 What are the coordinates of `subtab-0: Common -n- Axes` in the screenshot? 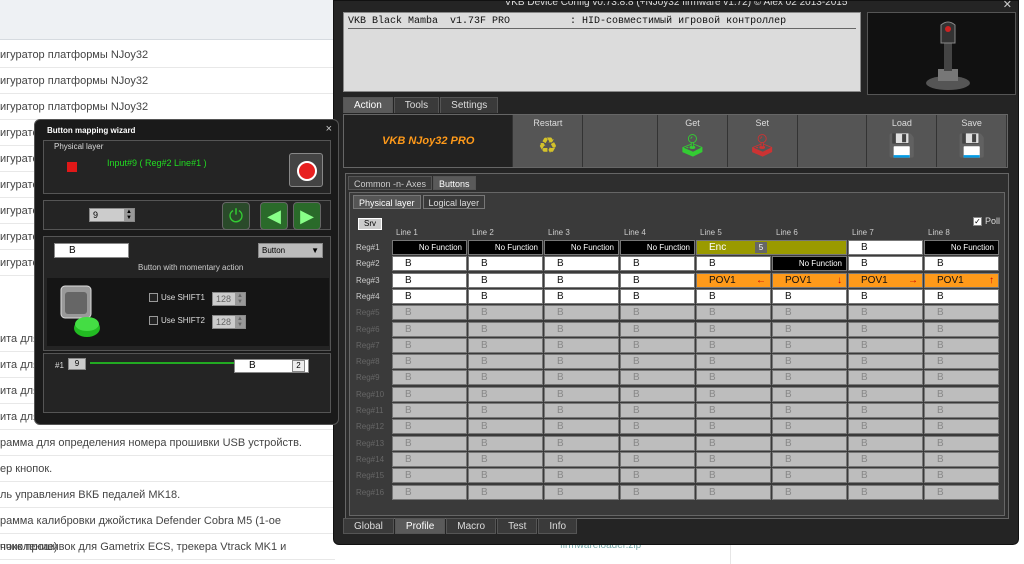 It's located at (390, 183).